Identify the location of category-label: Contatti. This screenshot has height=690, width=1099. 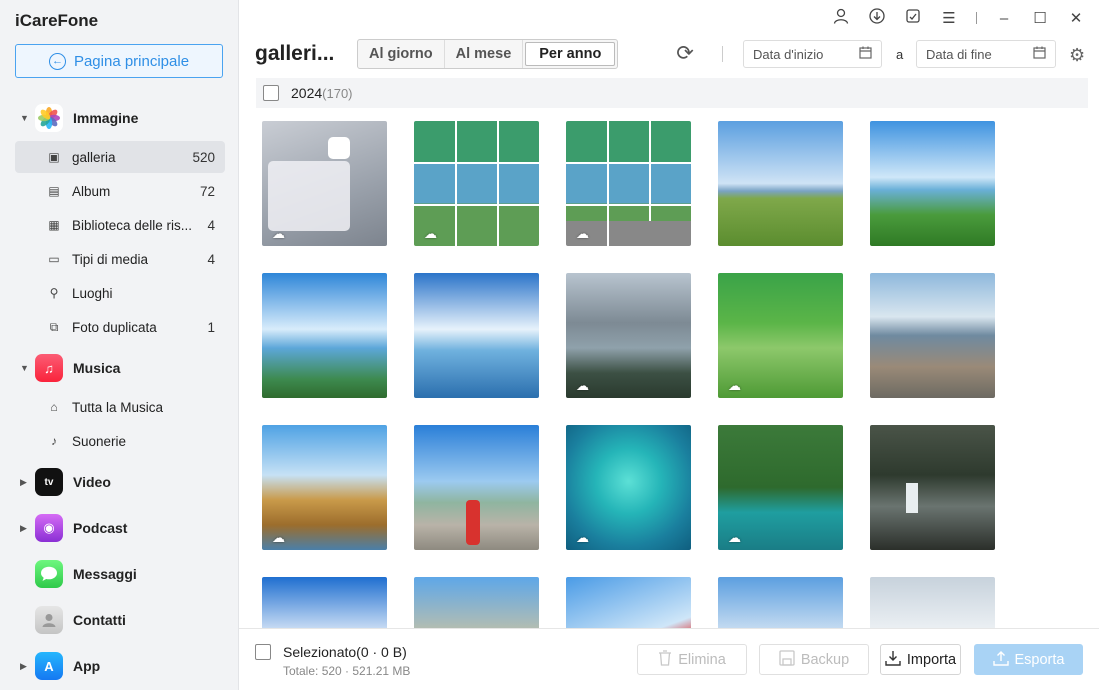
(99, 620).